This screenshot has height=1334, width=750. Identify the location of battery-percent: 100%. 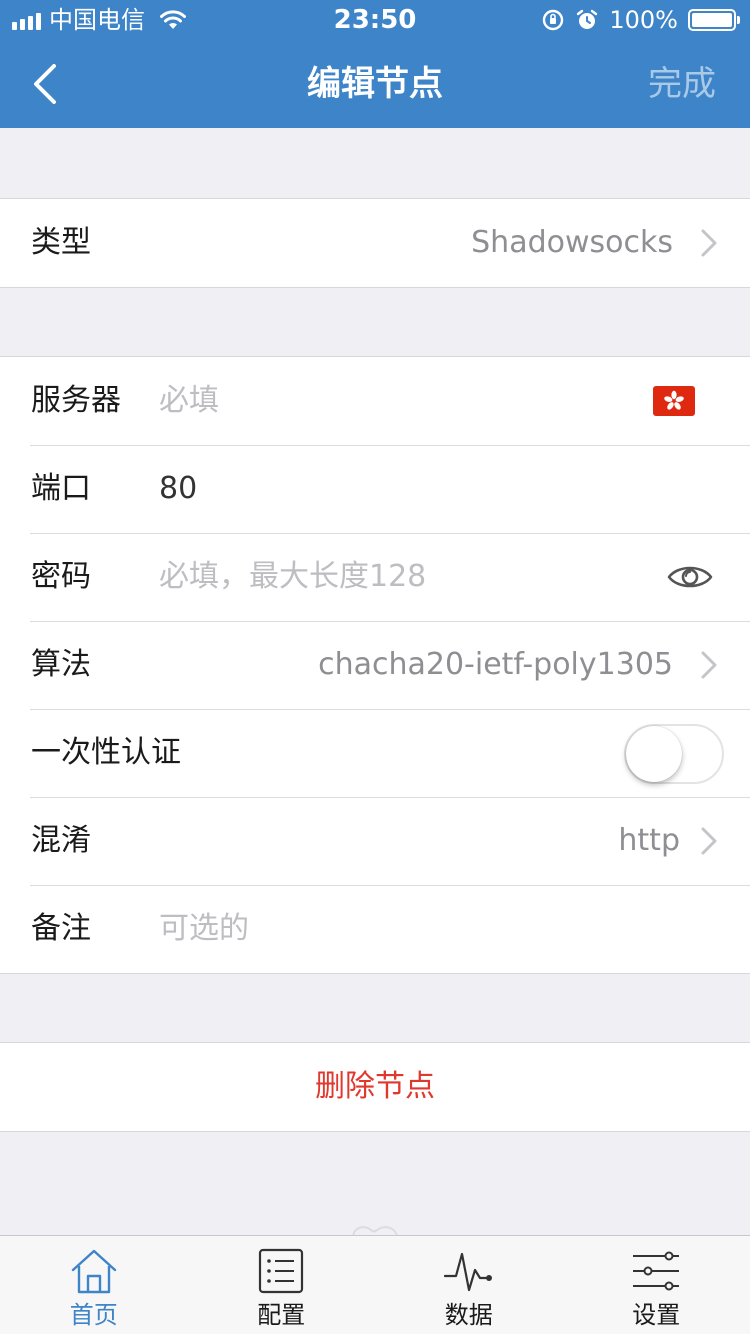
(643, 20).